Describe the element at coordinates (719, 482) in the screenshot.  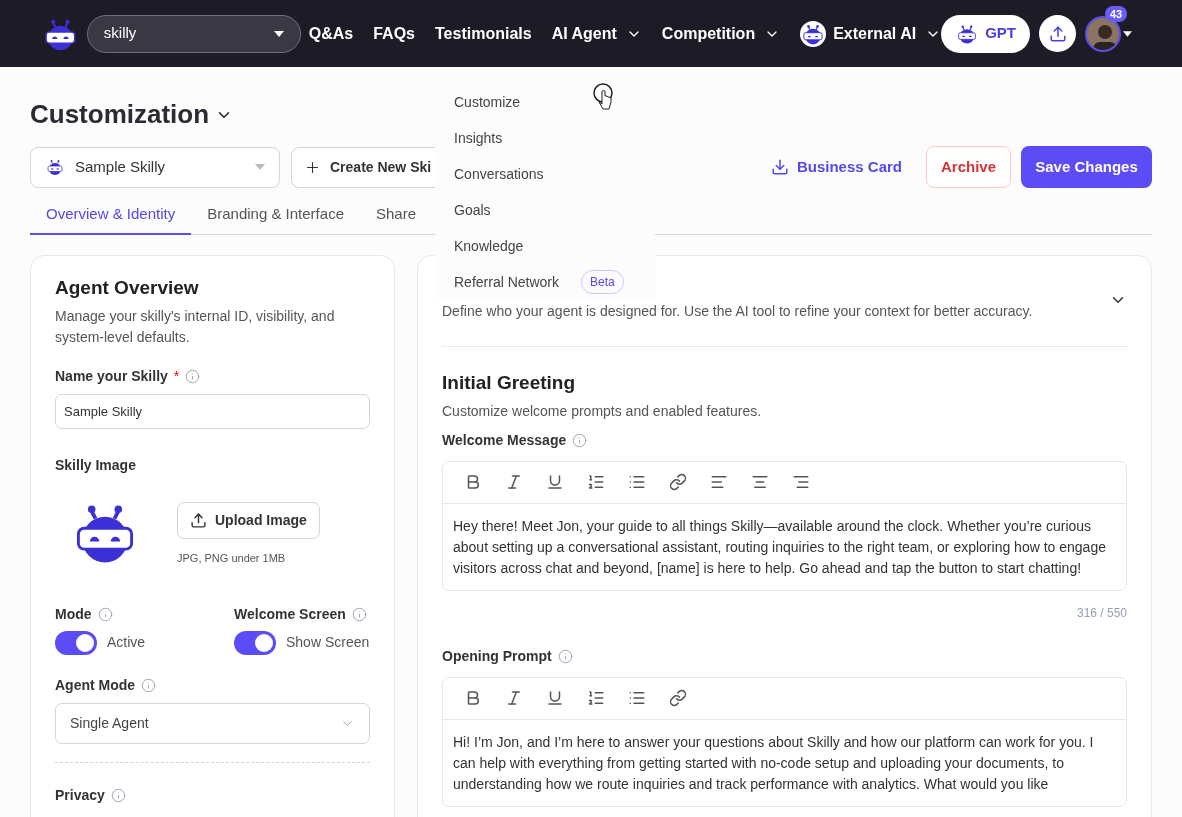
I see `align-left-icon` at that location.